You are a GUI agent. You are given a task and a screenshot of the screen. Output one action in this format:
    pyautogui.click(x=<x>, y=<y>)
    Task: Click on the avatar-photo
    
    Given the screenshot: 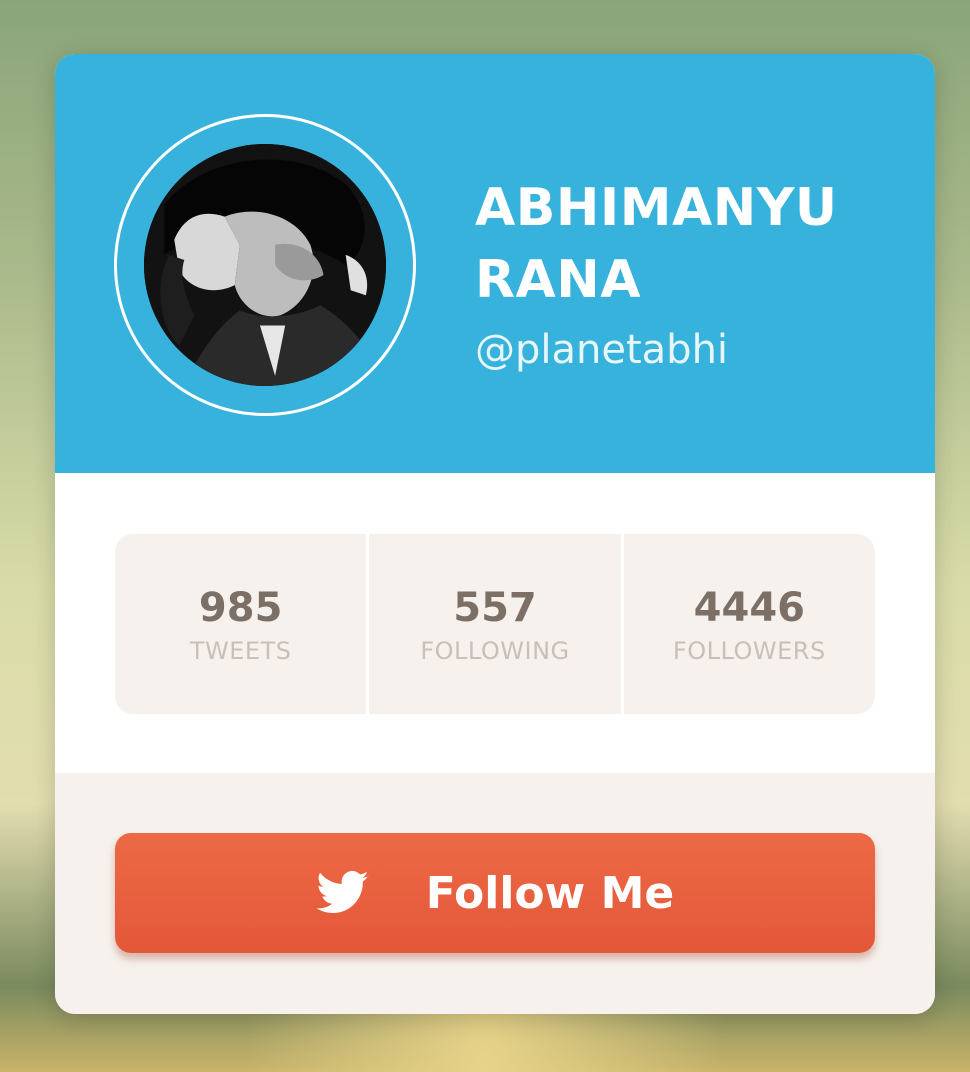 What is the action you would take?
    pyautogui.click(x=265, y=265)
    